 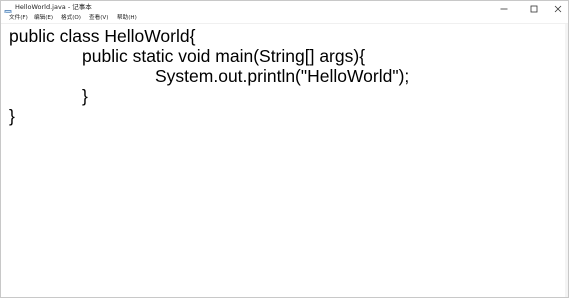 I want to click on notepad-icon, so click(x=8, y=10).